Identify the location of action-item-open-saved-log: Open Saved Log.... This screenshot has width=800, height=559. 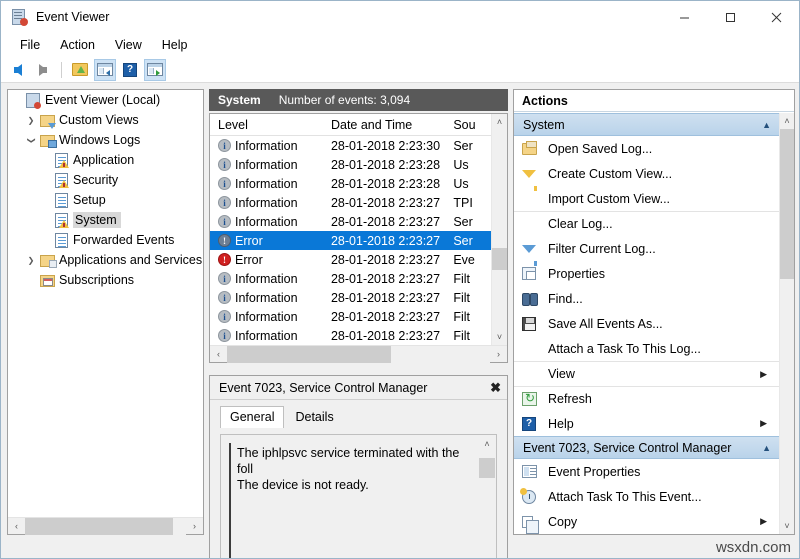
(646, 148).